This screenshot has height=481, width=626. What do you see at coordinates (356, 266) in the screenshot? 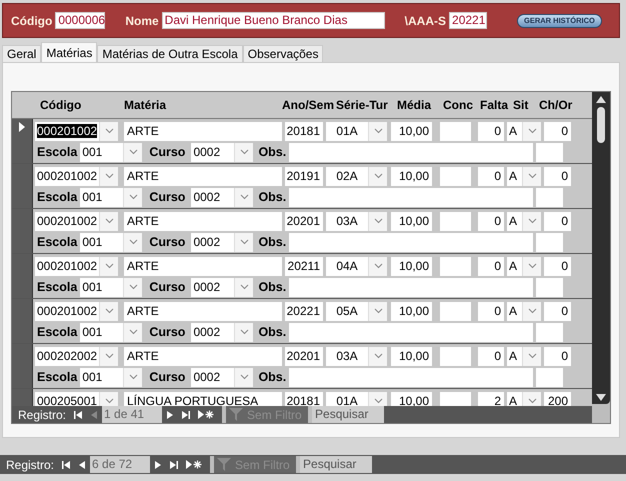
I see `class-combo: 04A` at bounding box center [356, 266].